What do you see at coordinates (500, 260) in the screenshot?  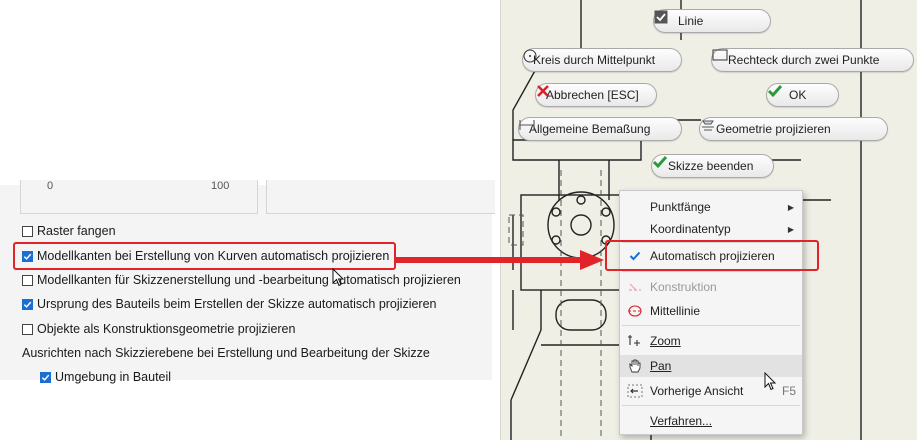 I see `red-arrow-overlay` at bounding box center [500, 260].